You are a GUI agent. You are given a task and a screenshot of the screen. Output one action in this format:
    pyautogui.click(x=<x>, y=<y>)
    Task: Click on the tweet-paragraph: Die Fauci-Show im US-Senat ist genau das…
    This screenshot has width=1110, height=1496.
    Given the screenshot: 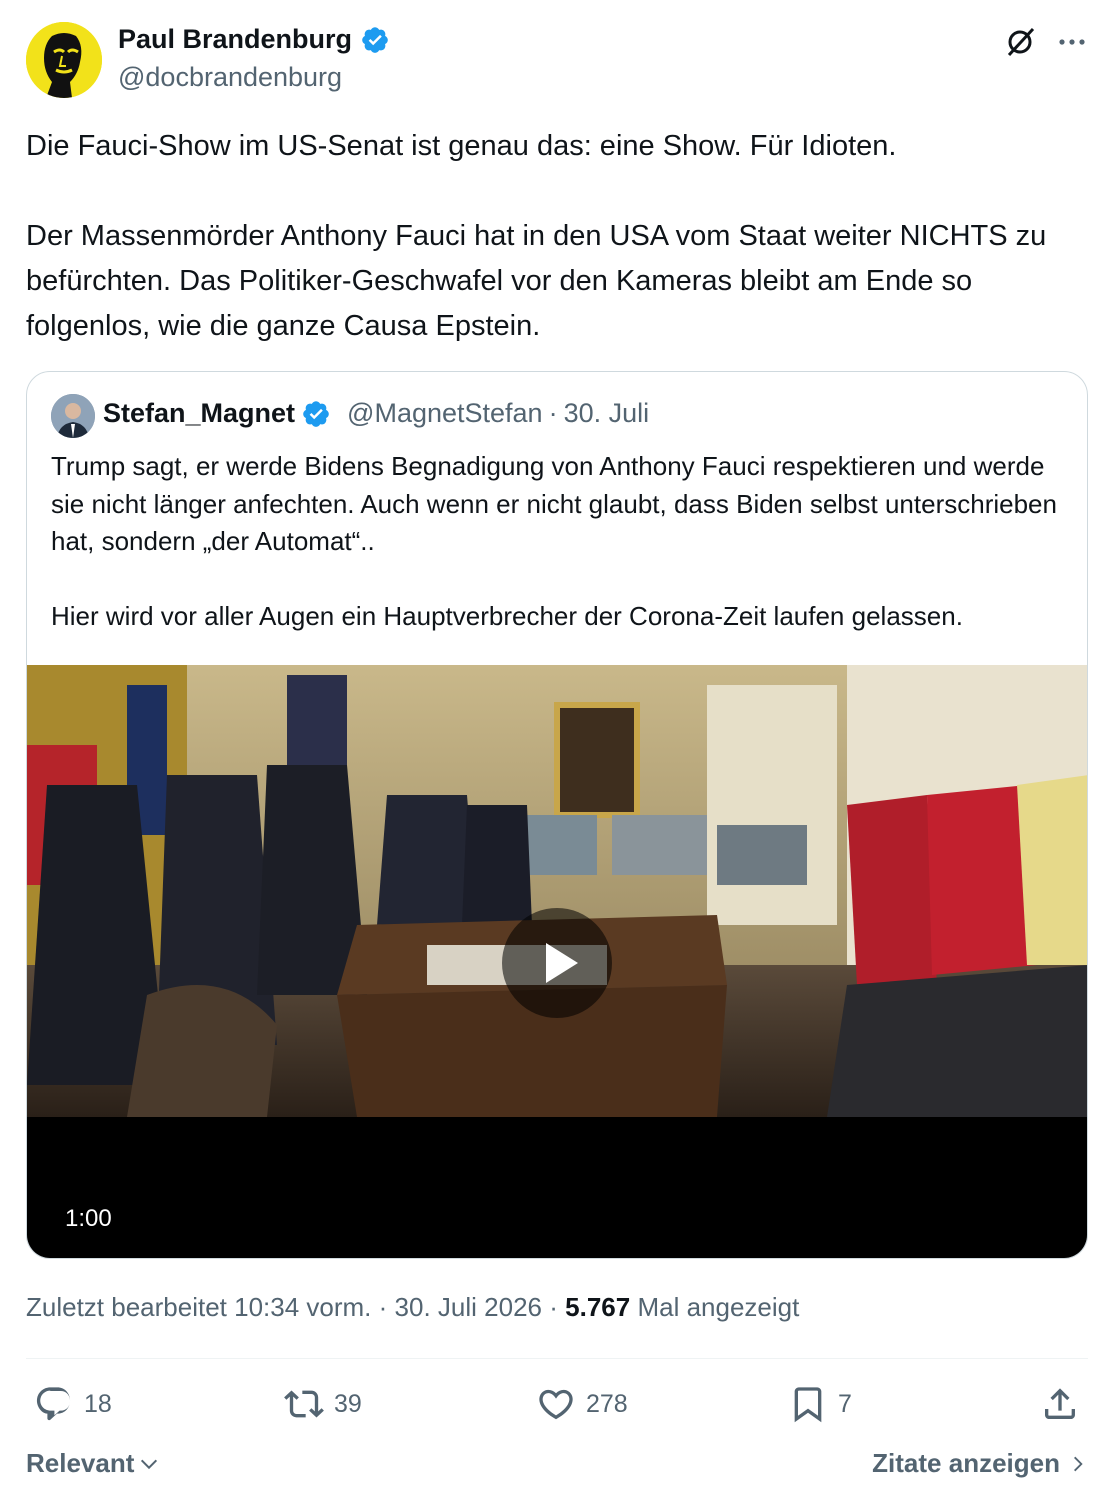 What is the action you would take?
    pyautogui.click(x=461, y=146)
    